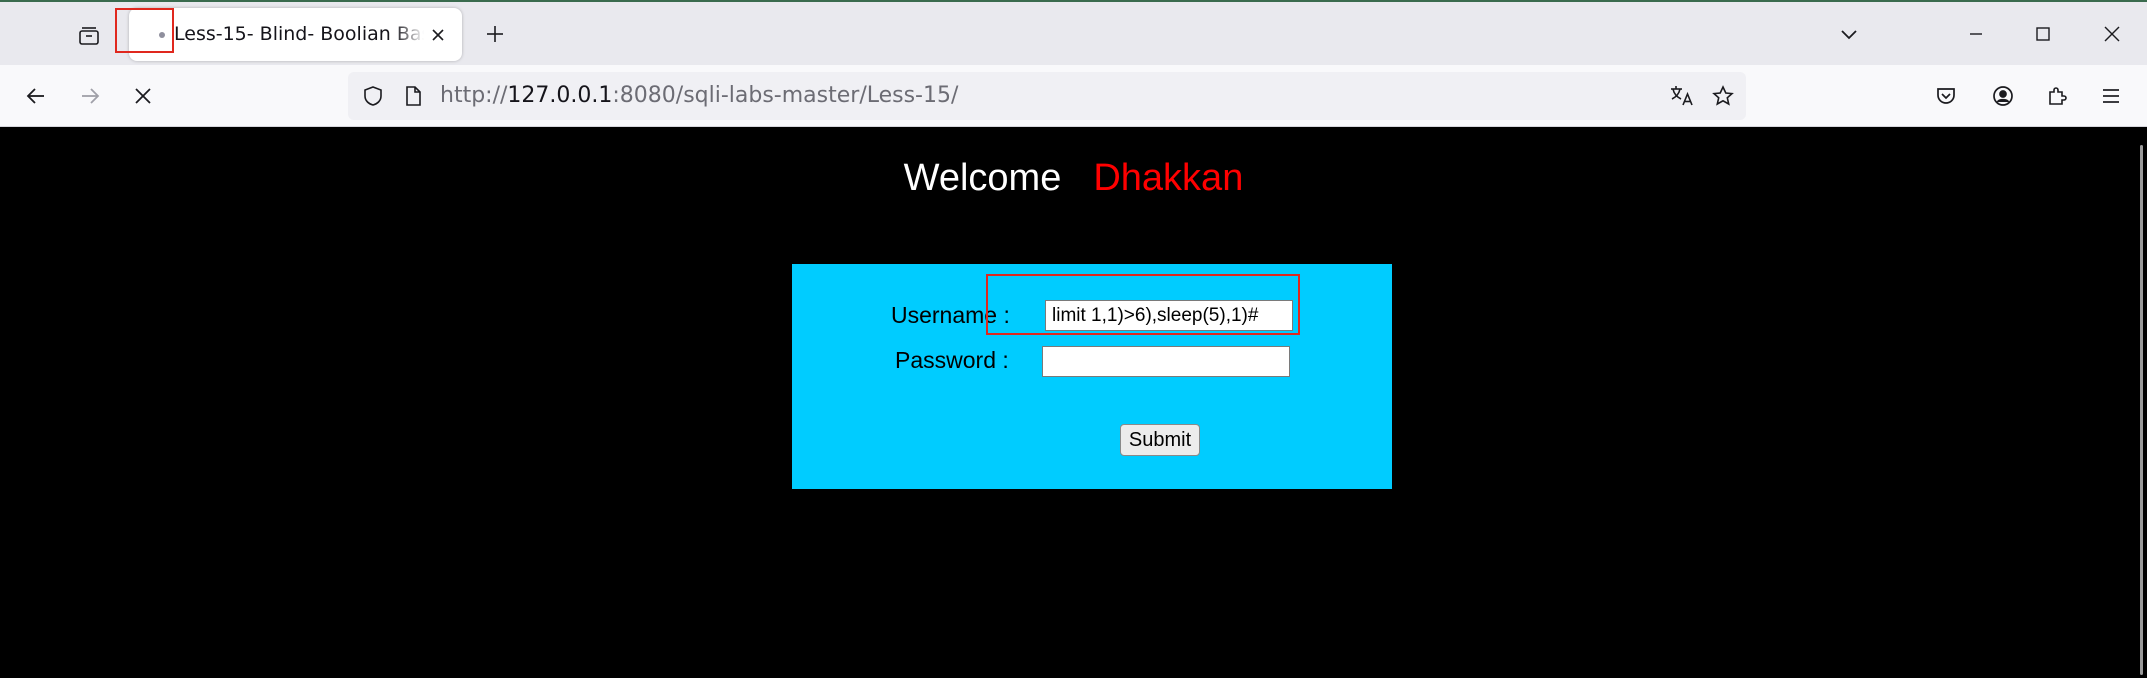 The height and width of the screenshot is (678, 2147). What do you see at coordinates (1946, 96) in the screenshot?
I see `pocket-icon` at bounding box center [1946, 96].